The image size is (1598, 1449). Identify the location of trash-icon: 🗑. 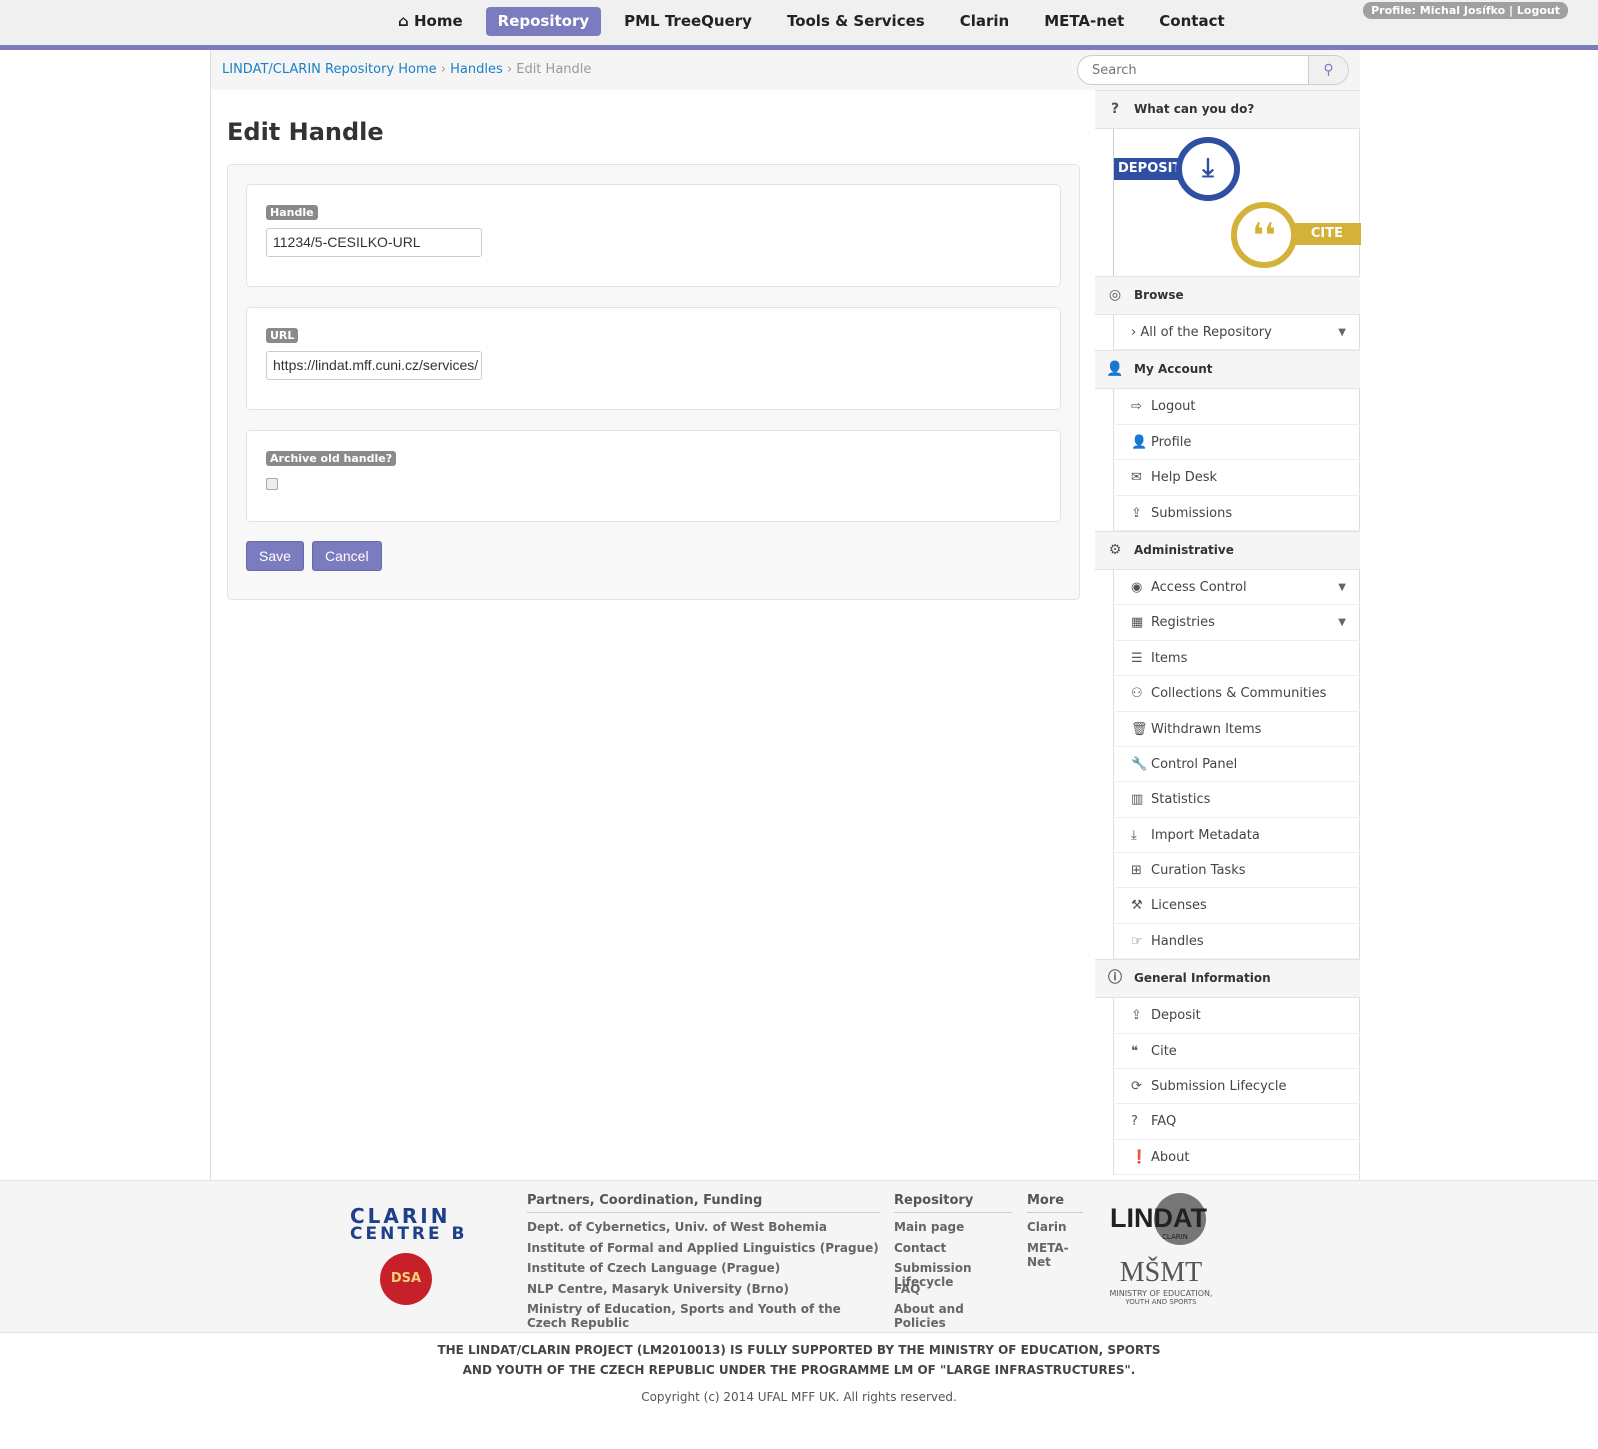
(1139, 729).